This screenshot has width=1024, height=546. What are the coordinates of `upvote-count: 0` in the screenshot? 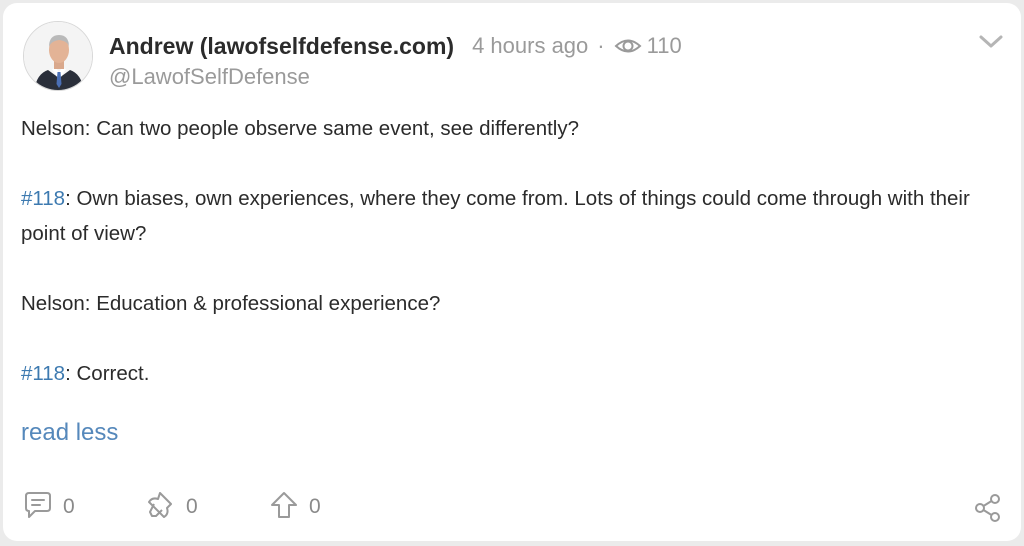 It's located at (315, 506).